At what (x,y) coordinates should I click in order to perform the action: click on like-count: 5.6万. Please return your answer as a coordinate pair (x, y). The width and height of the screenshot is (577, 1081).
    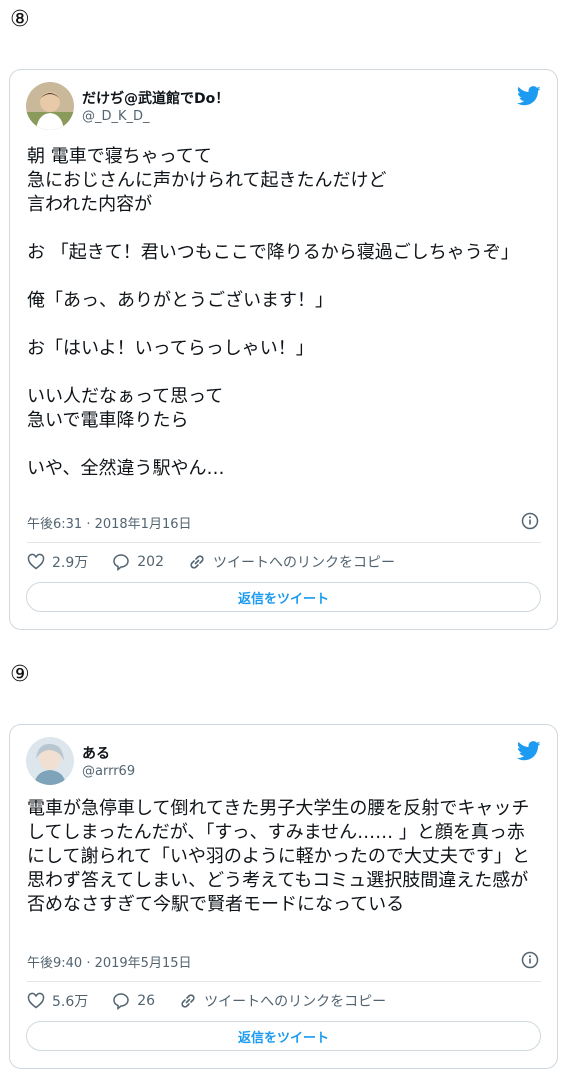
    Looking at the image, I should click on (70, 1002).